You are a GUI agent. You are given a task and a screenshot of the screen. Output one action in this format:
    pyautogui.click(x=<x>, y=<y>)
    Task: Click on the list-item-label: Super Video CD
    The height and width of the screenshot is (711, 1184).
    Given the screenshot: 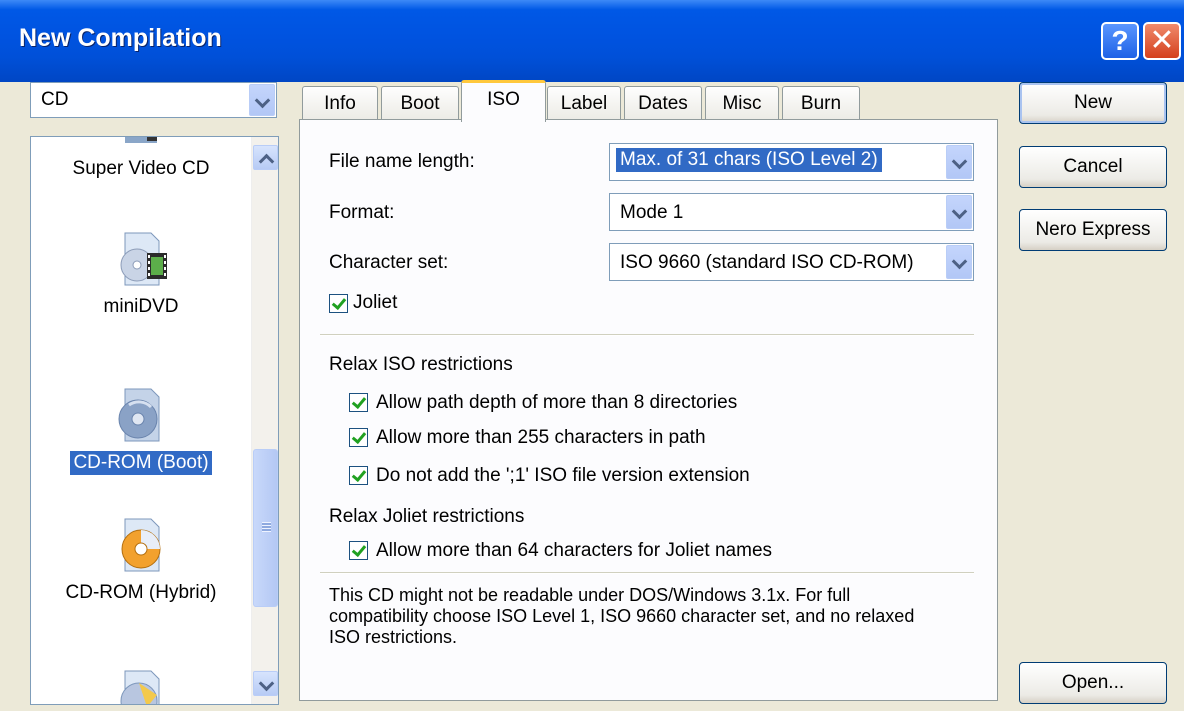 What is the action you would take?
    pyautogui.click(x=141, y=168)
    